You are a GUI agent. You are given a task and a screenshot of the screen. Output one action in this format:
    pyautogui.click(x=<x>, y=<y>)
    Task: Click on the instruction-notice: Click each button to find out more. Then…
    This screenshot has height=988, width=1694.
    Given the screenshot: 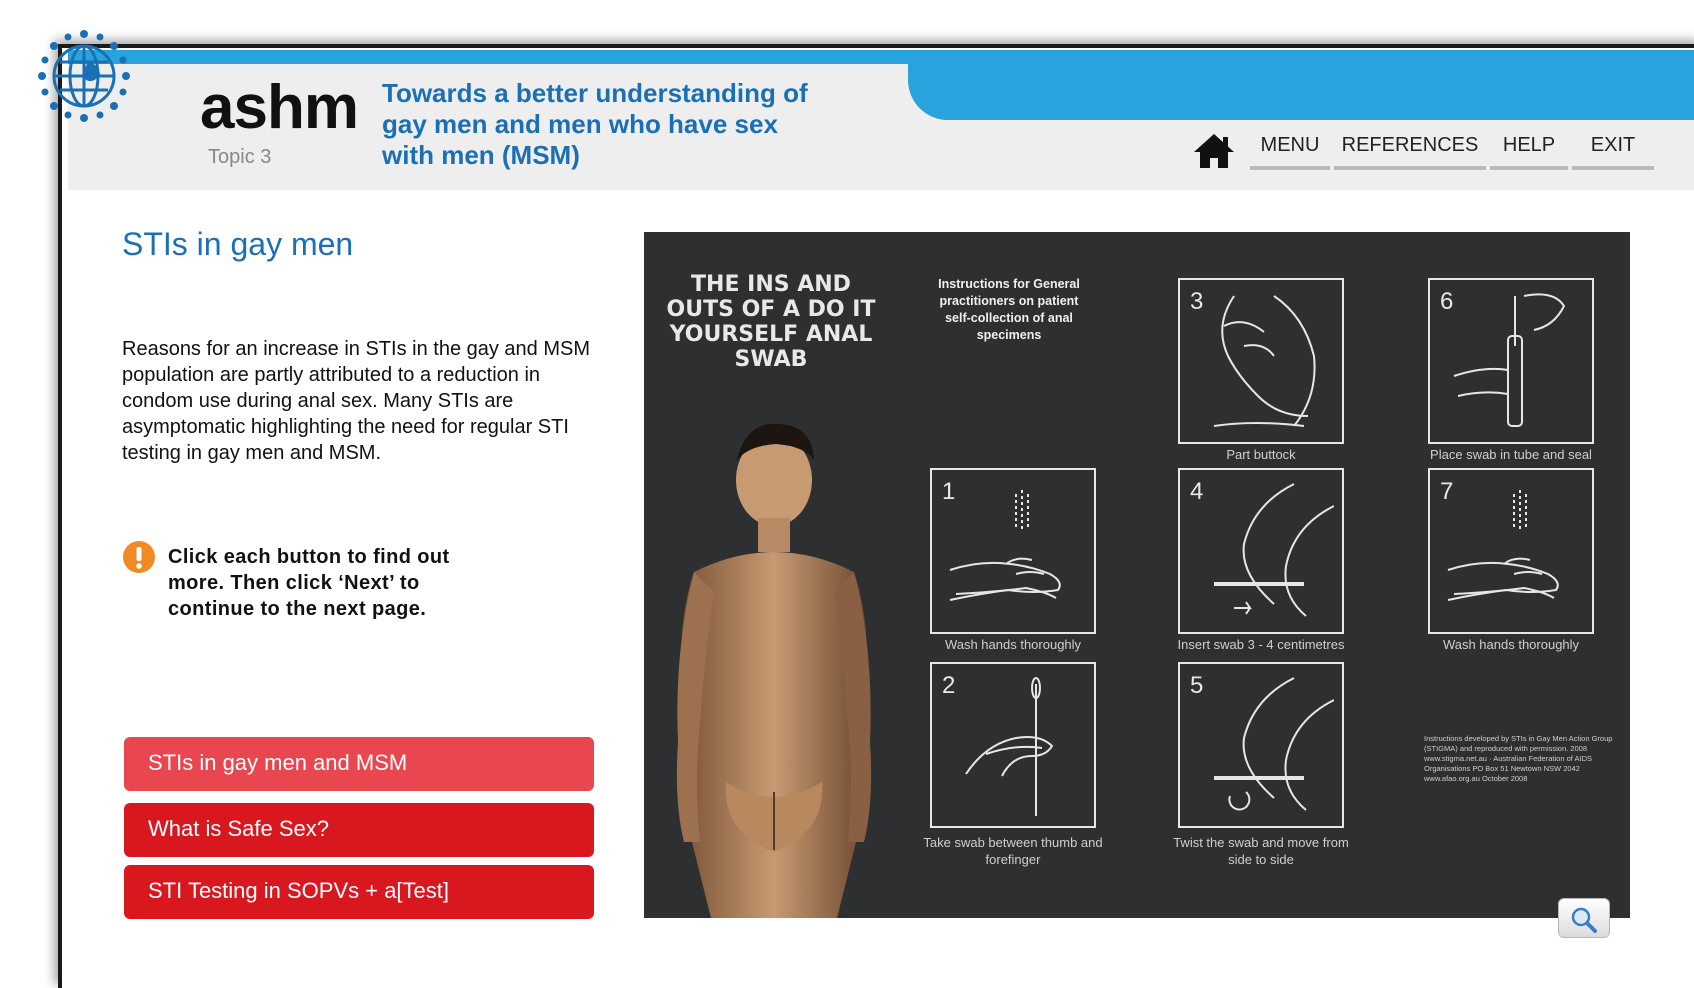 What is the action you would take?
    pyautogui.click(x=309, y=583)
    